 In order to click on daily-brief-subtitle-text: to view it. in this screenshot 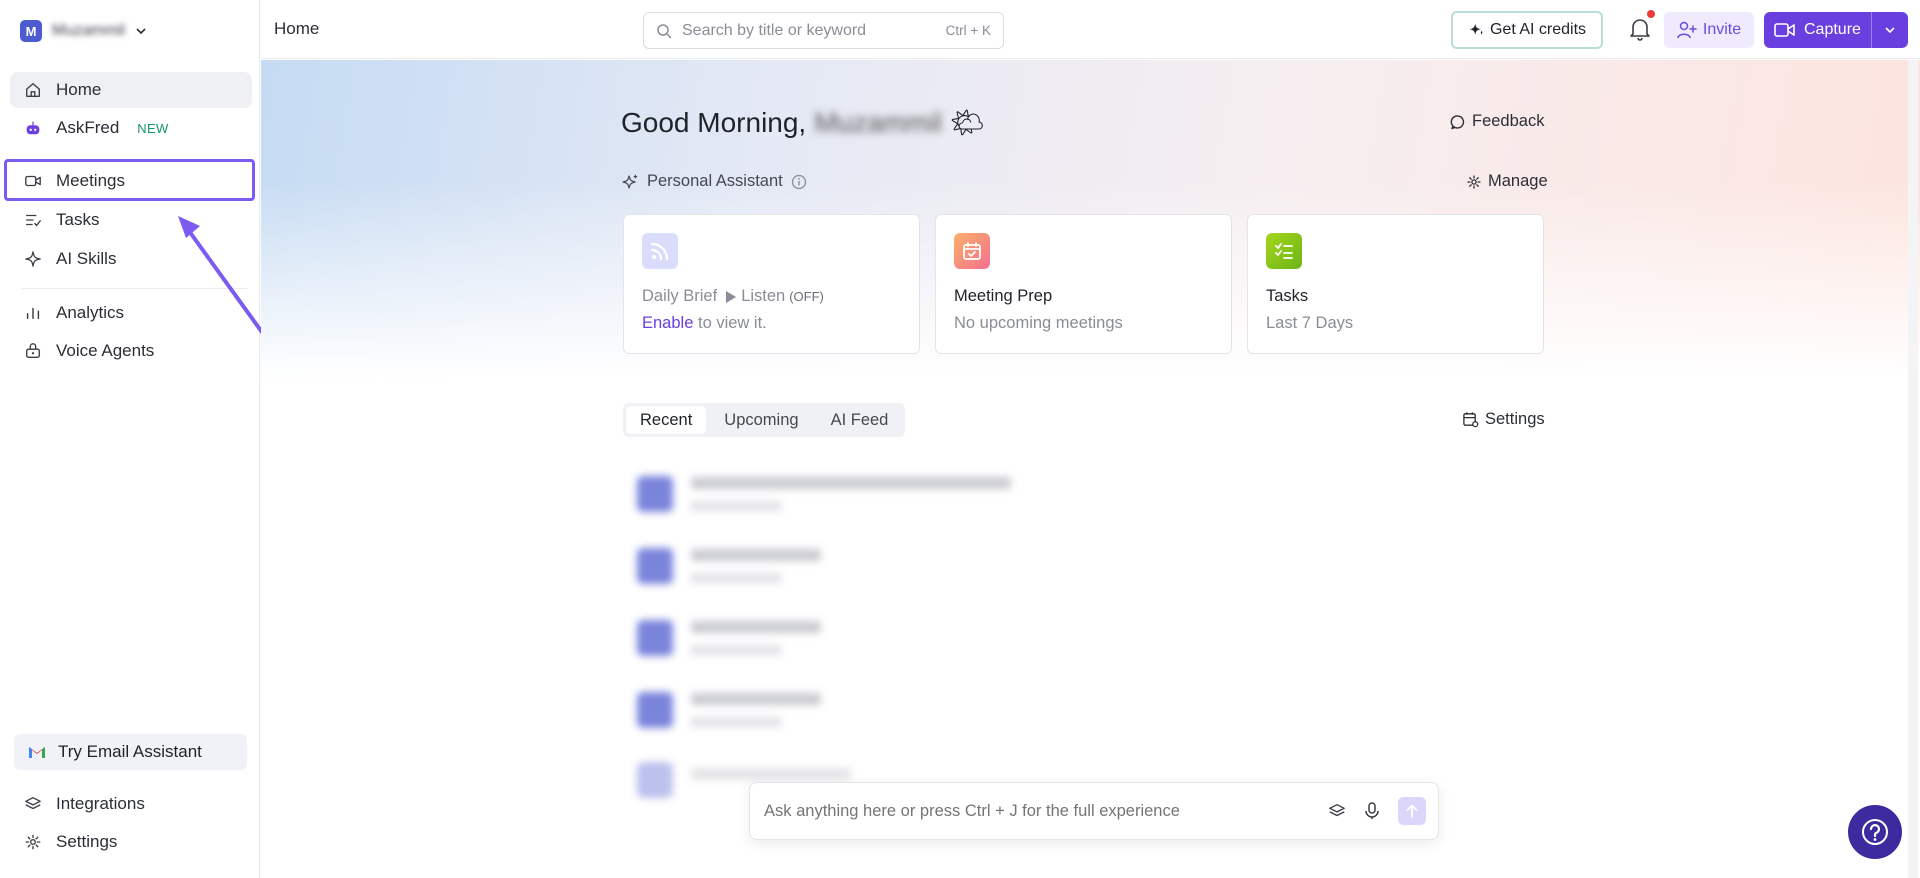, I will do `click(732, 323)`.